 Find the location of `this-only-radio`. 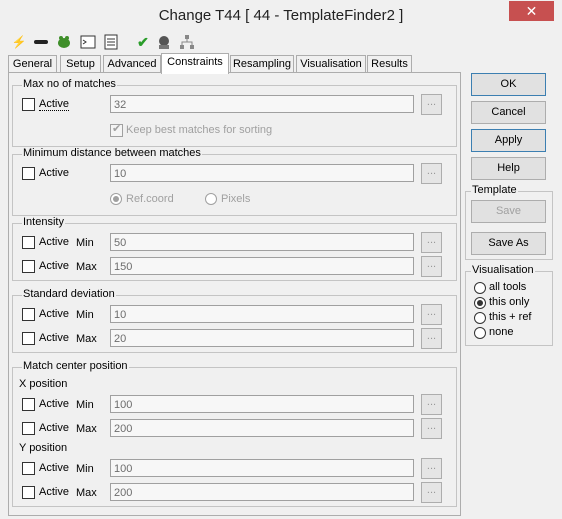

this-only-radio is located at coordinates (480, 303).